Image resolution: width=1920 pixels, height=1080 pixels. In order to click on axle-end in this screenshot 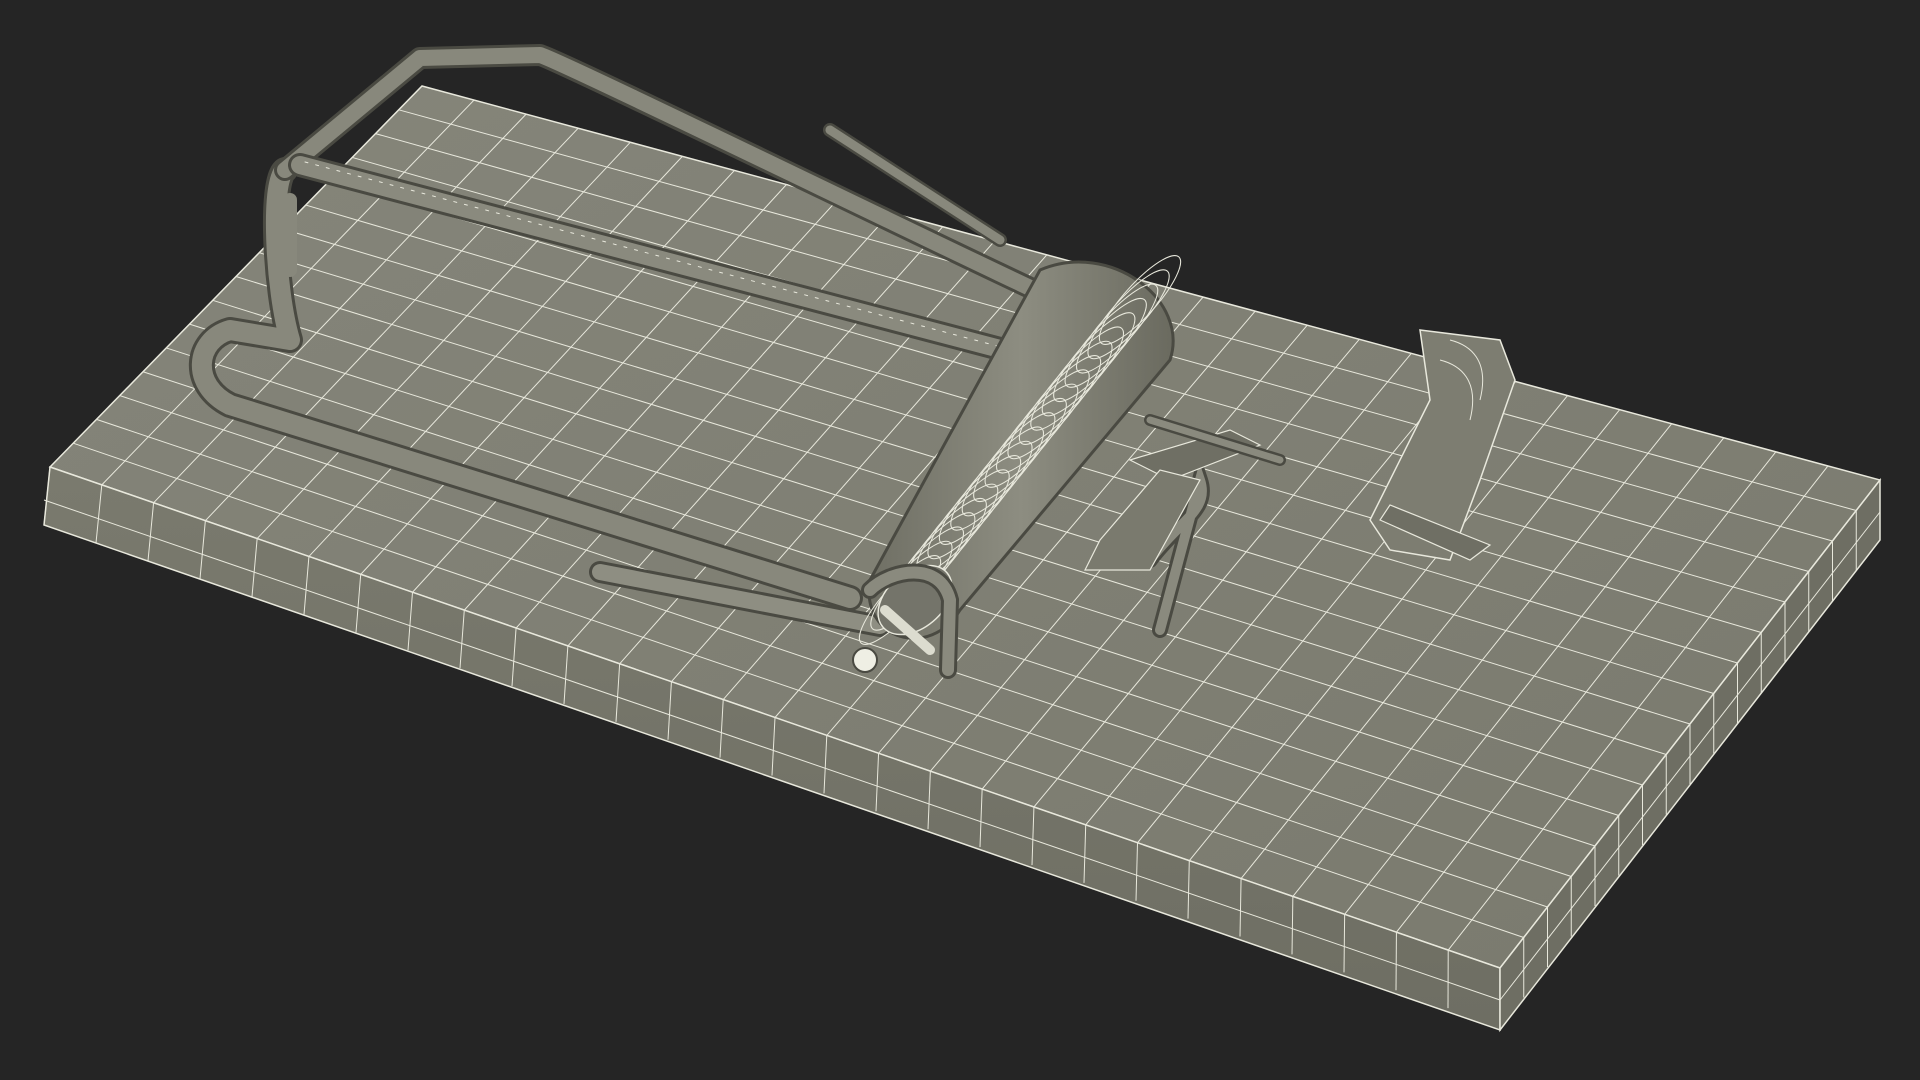, I will do `click(865, 660)`.